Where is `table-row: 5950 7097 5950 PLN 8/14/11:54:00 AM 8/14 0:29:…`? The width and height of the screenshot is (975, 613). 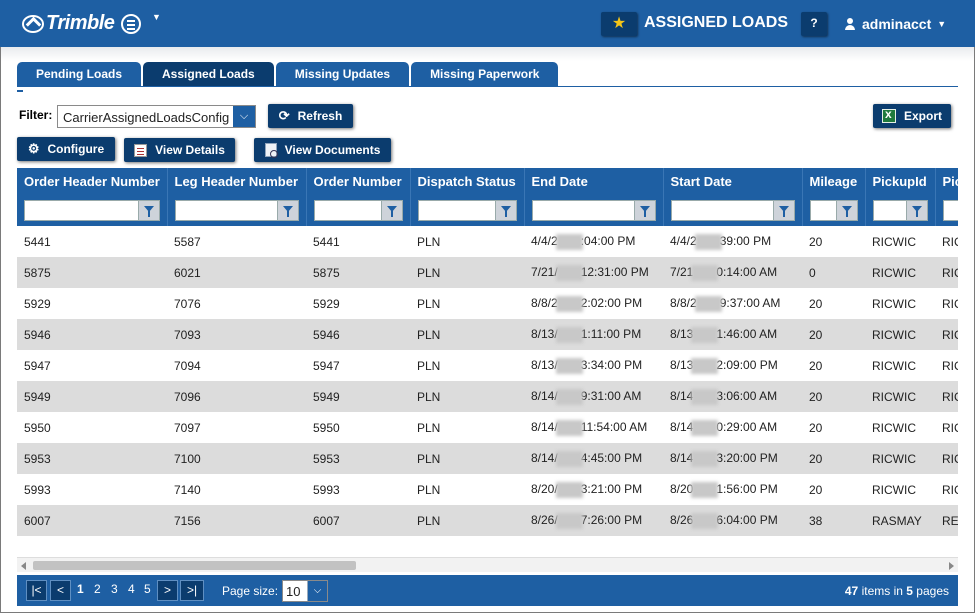 table-row: 5950 7097 5950 PLN 8/14/11:54:00 AM 8/14 0:29:… is located at coordinates (487, 427).